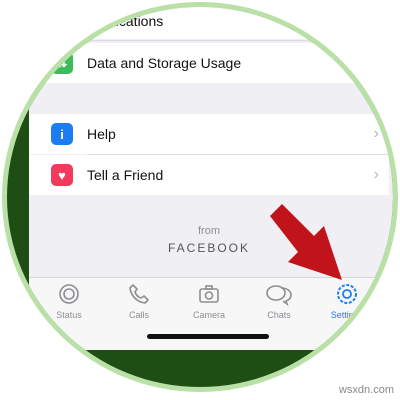  What do you see at coordinates (125, 21) in the screenshot?
I see `notifications-label: Notifications` at bounding box center [125, 21].